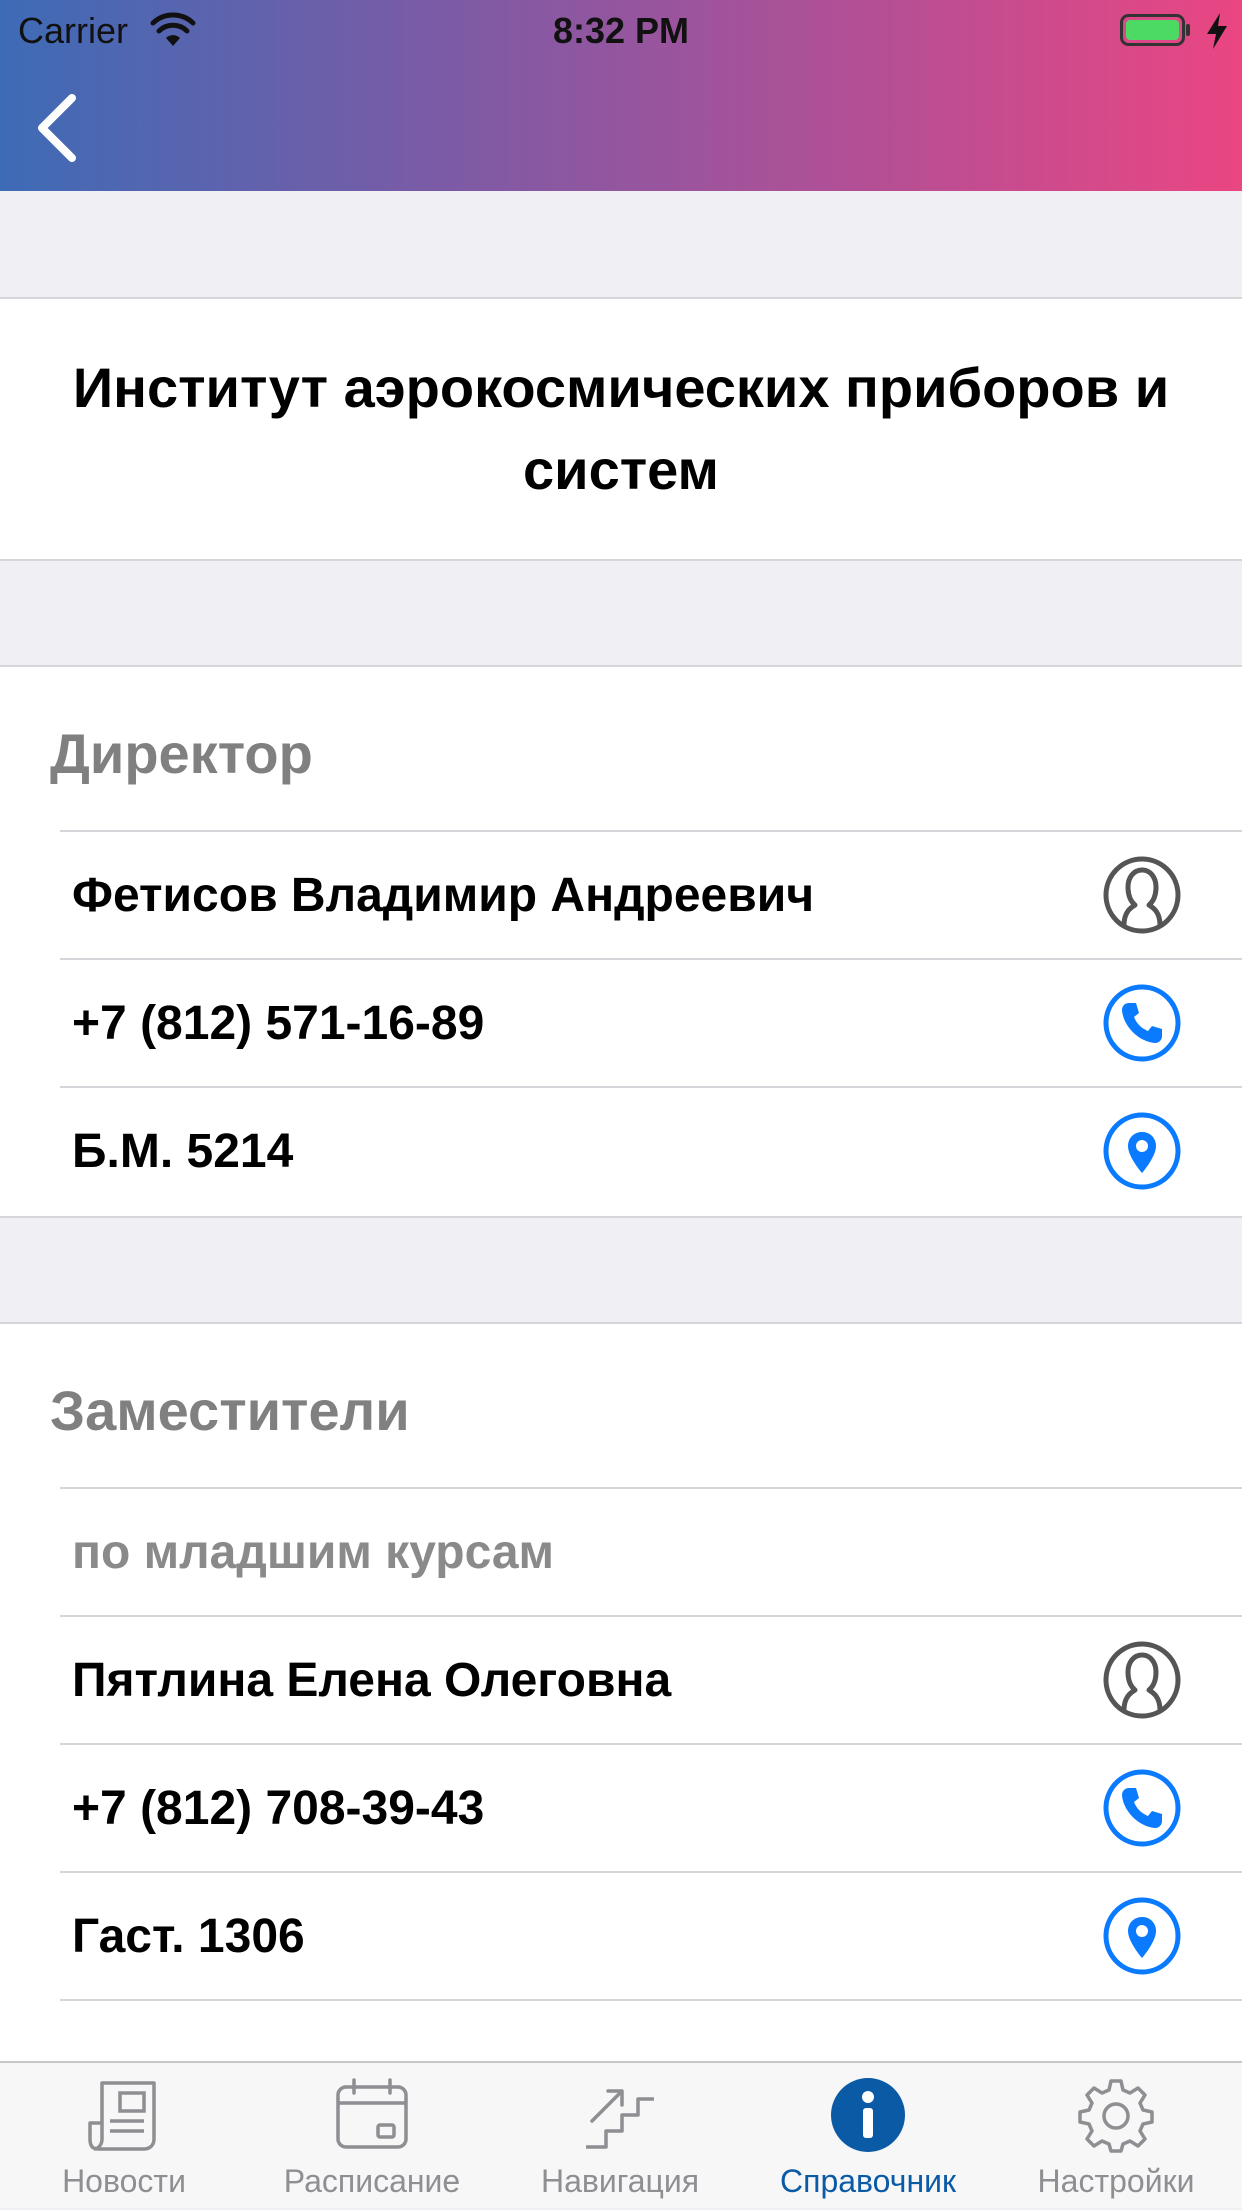 This screenshot has height=2210, width=1242. Describe the element at coordinates (230, 1410) in the screenshot. I see `deputies-section-header: Заместители` at that location.